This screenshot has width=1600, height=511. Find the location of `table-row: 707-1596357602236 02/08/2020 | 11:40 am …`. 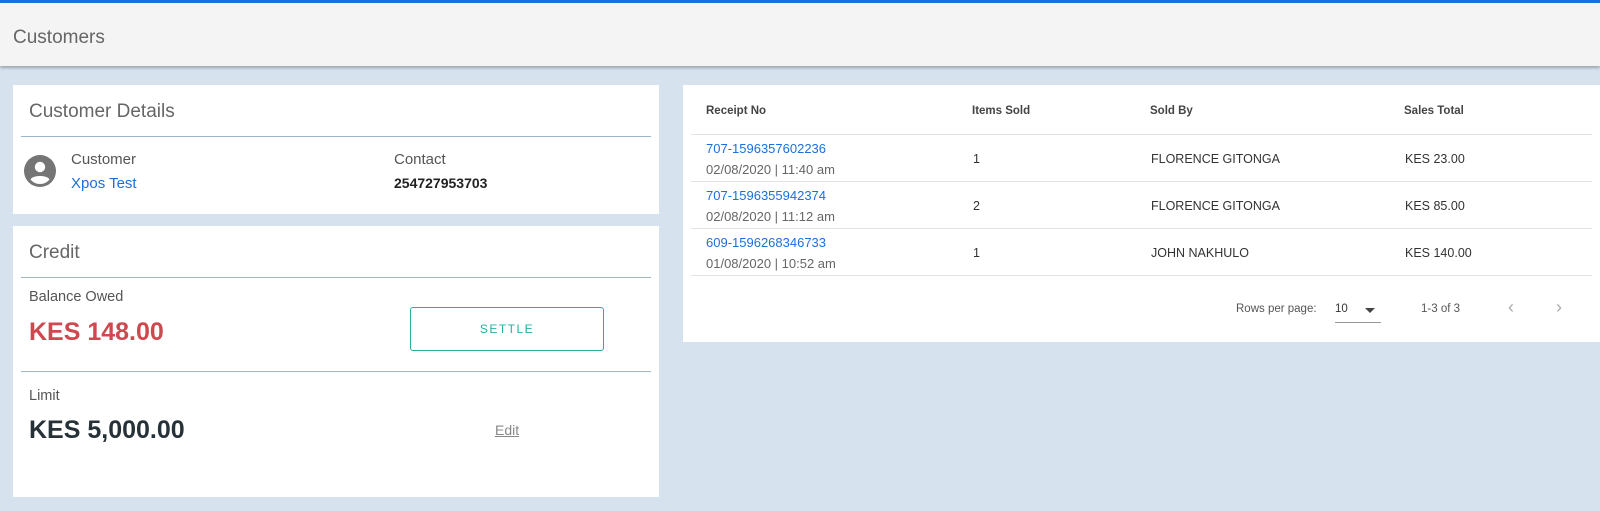

table-row: 707-1596357602236 02/08/2020 | 11:40 am … is located at coordinates (1141, 158).